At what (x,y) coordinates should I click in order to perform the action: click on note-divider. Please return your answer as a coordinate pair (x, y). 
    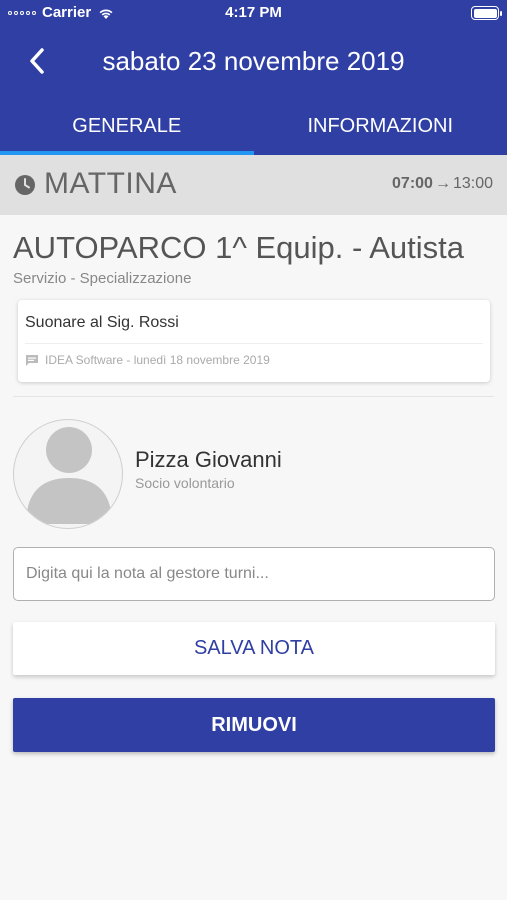
    Looking at the image, I should click on (254, 343).